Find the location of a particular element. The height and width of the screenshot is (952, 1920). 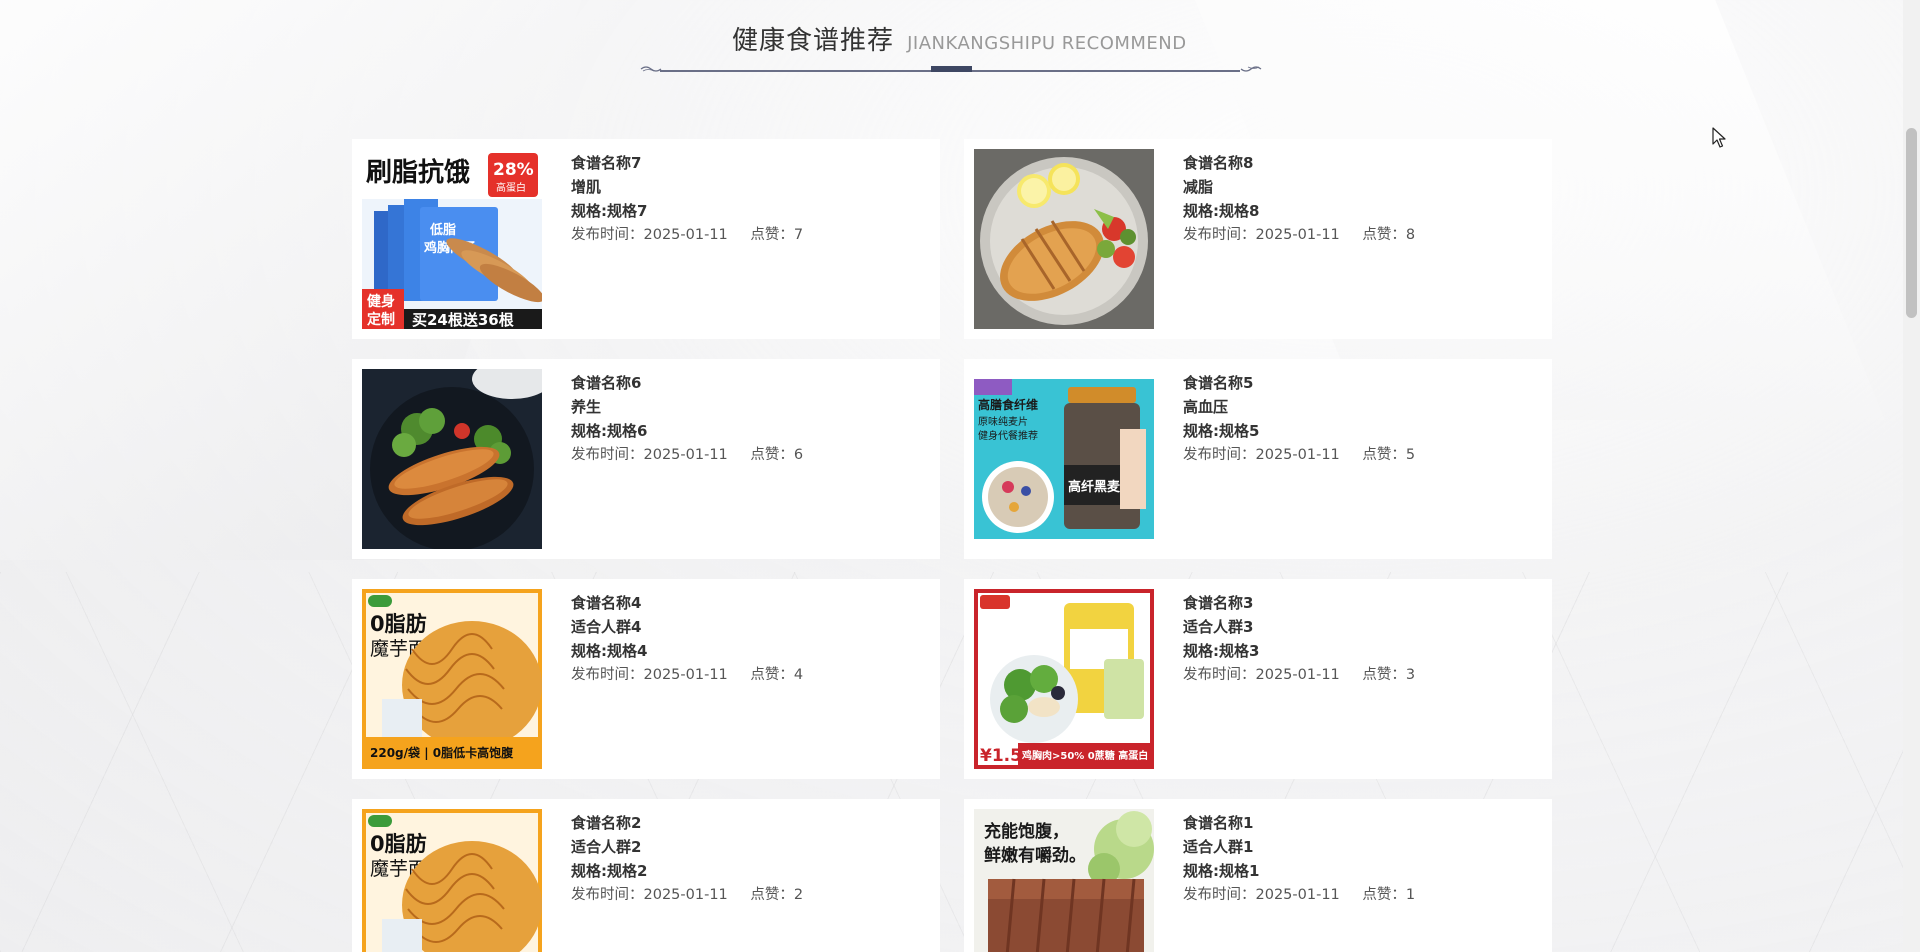

recipe-spec: 规格:规格8 is located at coordinates (1221, 211).